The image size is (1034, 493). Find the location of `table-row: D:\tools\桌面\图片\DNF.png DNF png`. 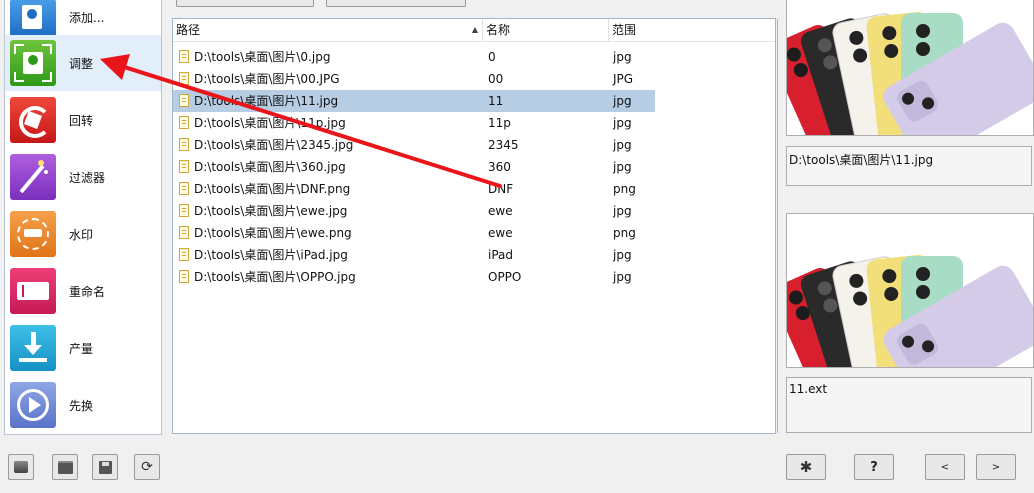

table-row: D:\tools\桌面\图片\DNF.png DNF png is located at coordinates (414, 189).